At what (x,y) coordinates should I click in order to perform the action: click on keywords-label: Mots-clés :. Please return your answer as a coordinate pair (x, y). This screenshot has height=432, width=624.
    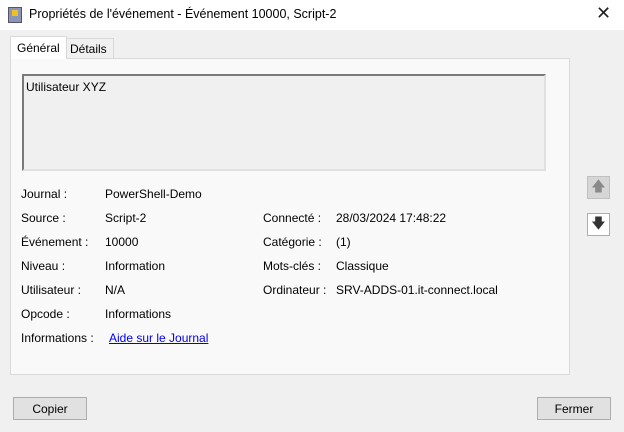
    Looking at the image, I should click on (292, 266).